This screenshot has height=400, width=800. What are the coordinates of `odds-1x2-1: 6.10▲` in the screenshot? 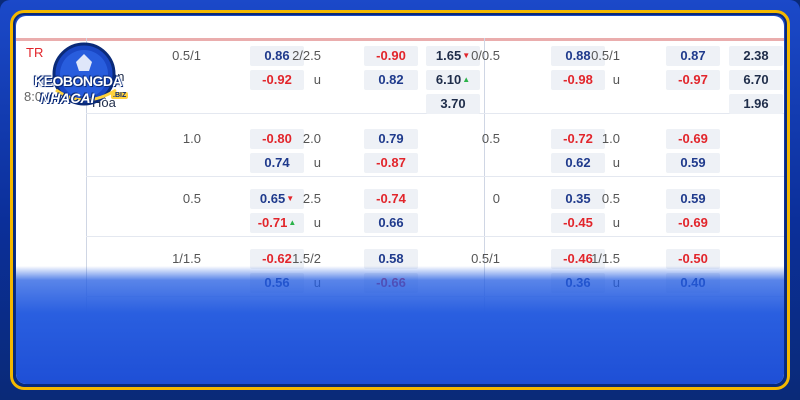 It's located at (453, 80).